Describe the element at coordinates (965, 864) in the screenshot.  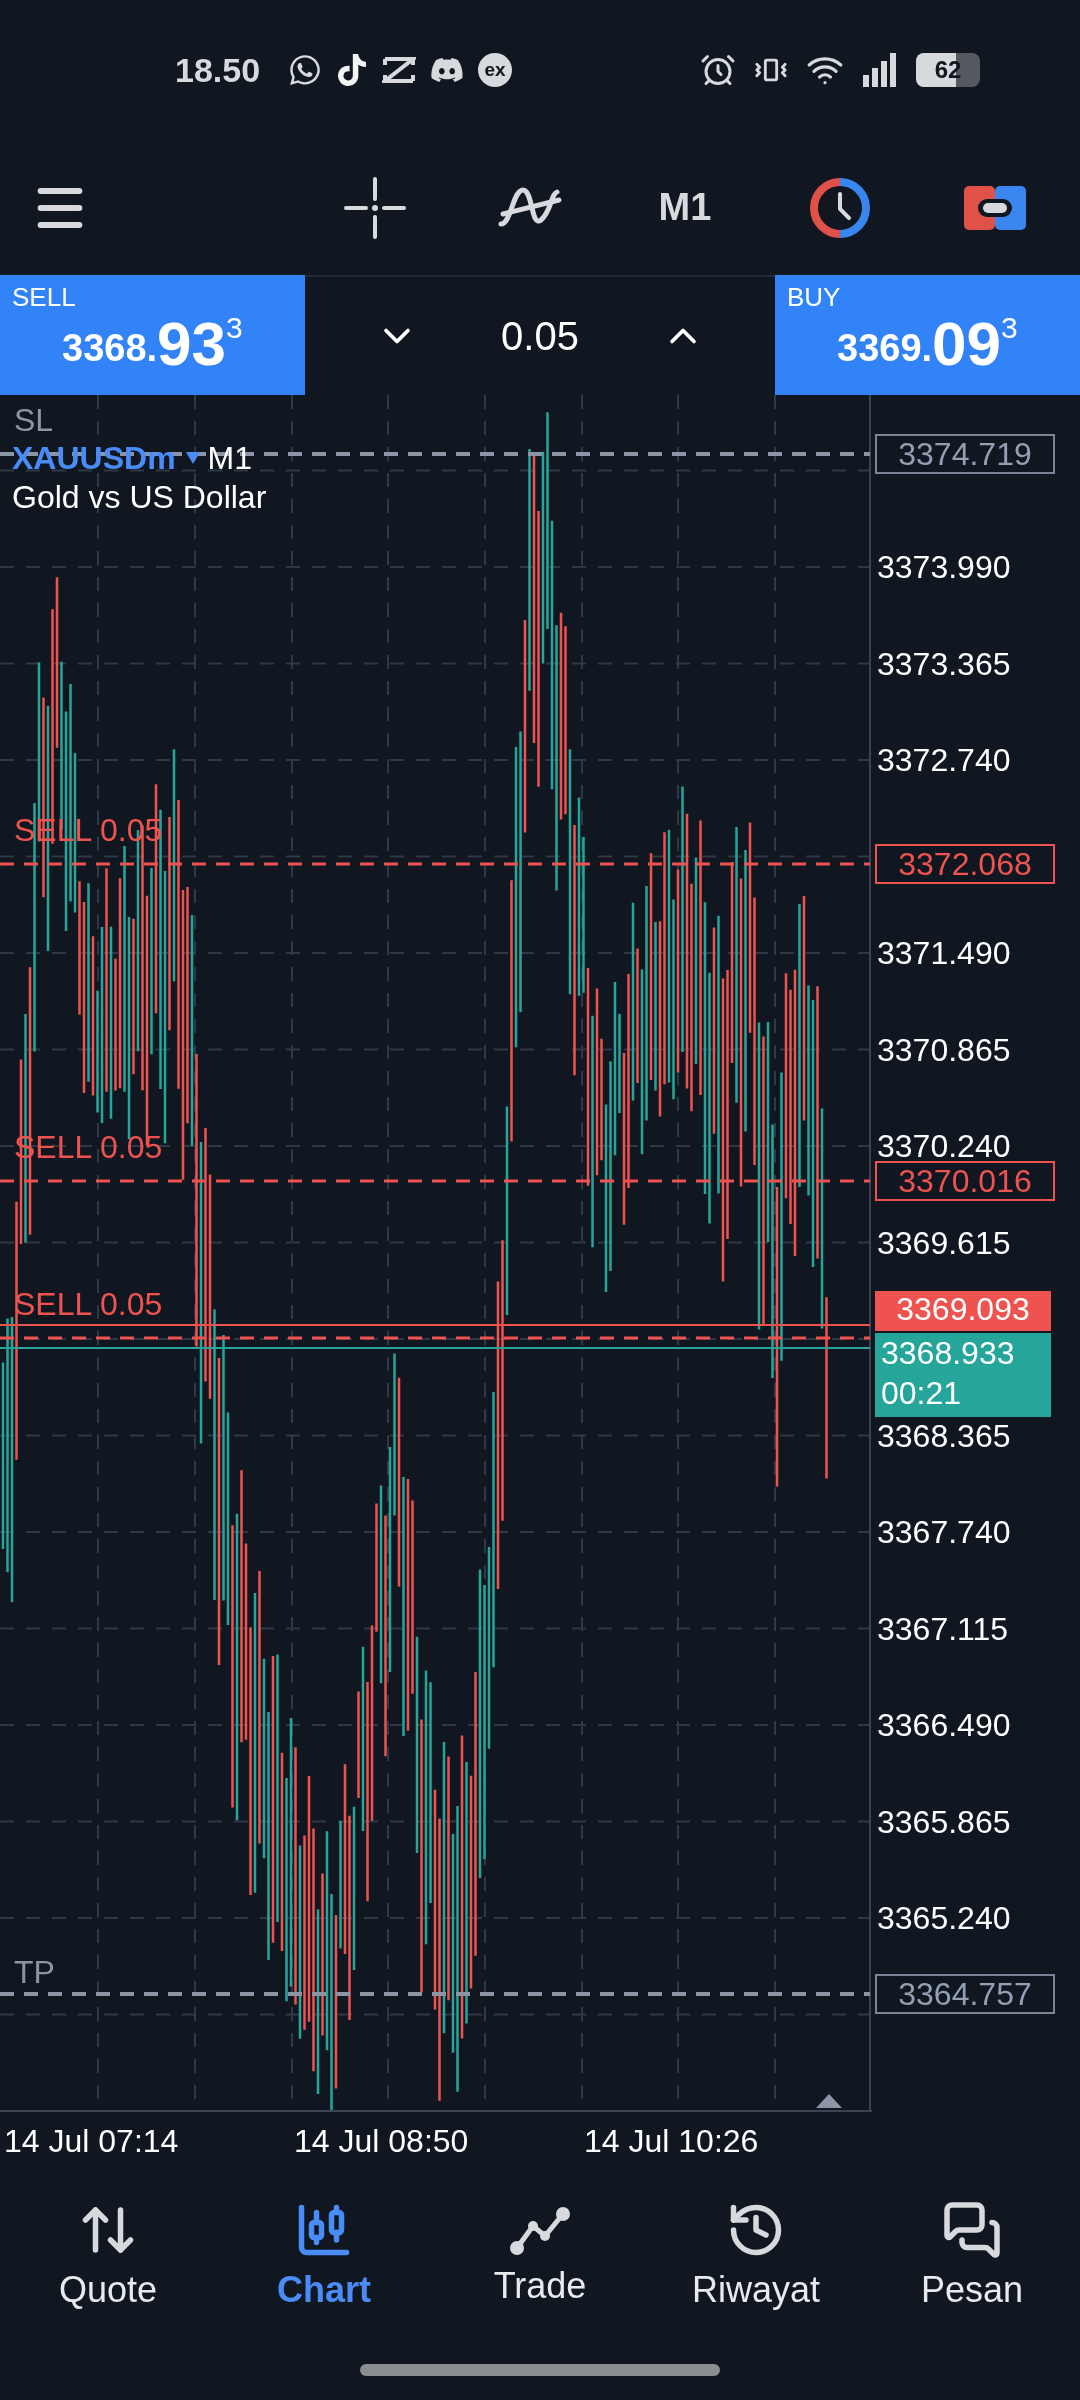
I see `order-price-tag: 3372.068` at that location.